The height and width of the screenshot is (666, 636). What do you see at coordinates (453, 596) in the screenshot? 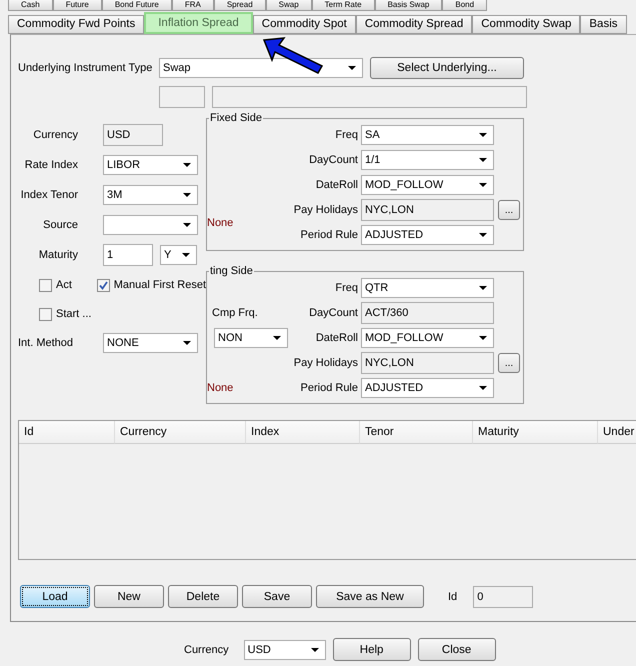
I see `field-label: Id` at bounding box center [453, 596].